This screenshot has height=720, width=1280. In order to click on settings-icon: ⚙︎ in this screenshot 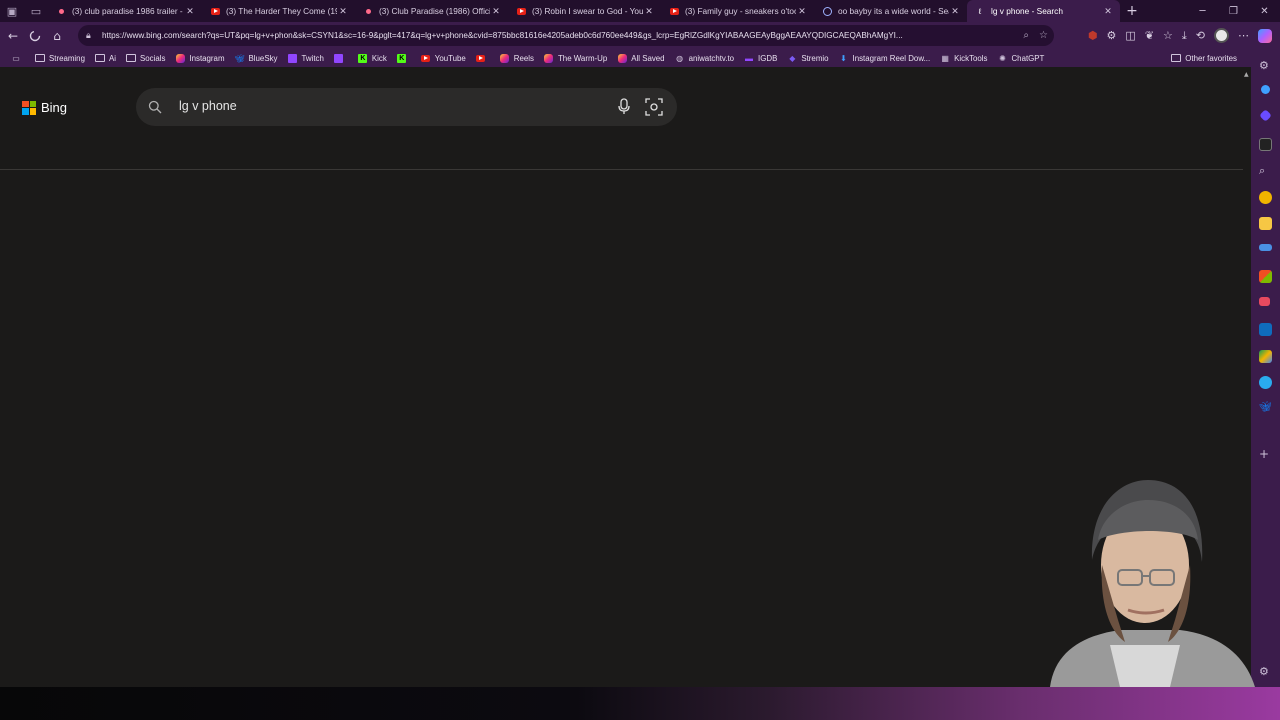, I will do `click(1265, 65)`.